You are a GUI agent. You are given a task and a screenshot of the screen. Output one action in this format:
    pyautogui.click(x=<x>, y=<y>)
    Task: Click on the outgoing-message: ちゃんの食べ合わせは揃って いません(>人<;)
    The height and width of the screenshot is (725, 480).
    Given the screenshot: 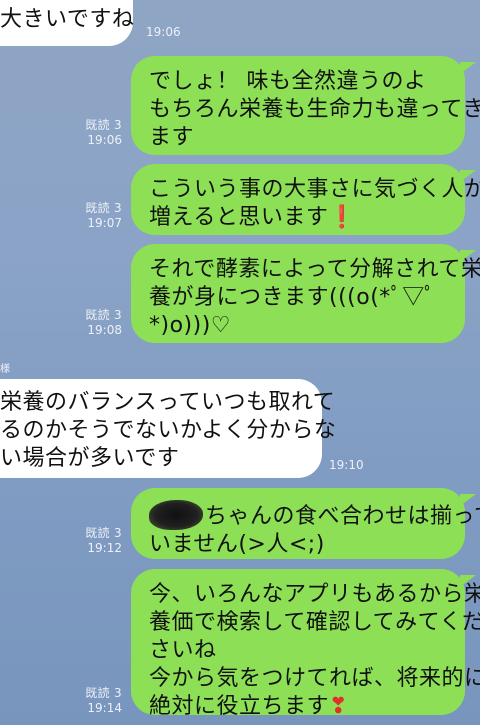 What is the action you would take?
    pyautogui.click(x=305, y=523)
    